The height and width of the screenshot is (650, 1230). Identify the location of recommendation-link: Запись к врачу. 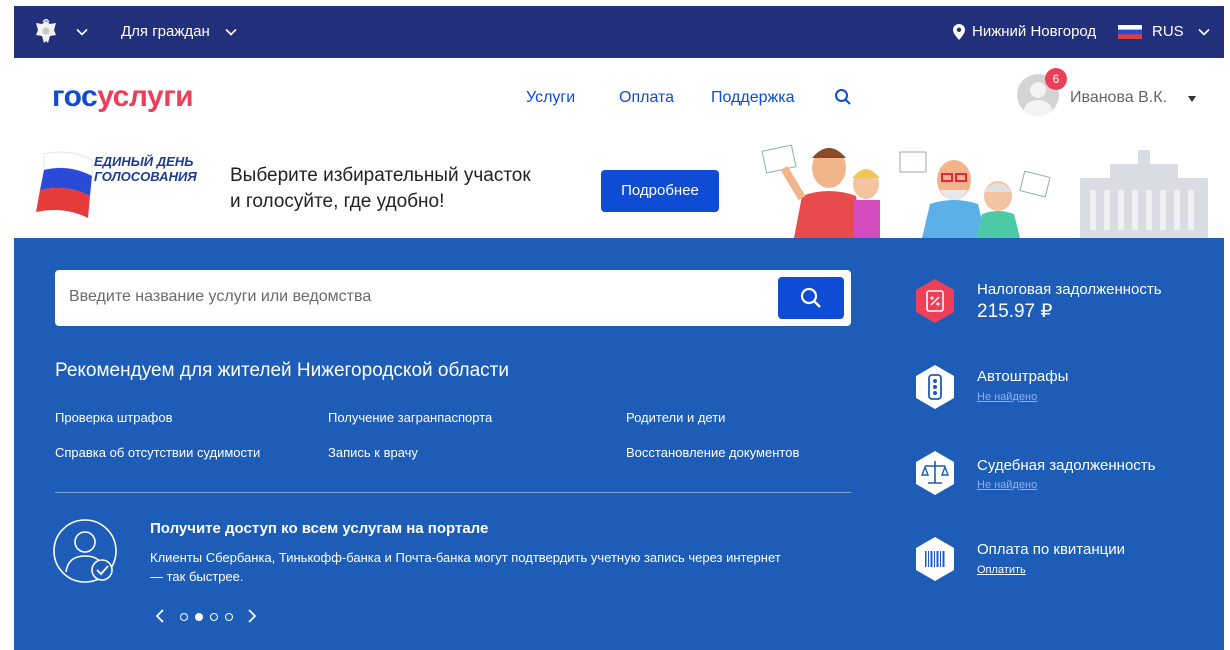
(373, 452).